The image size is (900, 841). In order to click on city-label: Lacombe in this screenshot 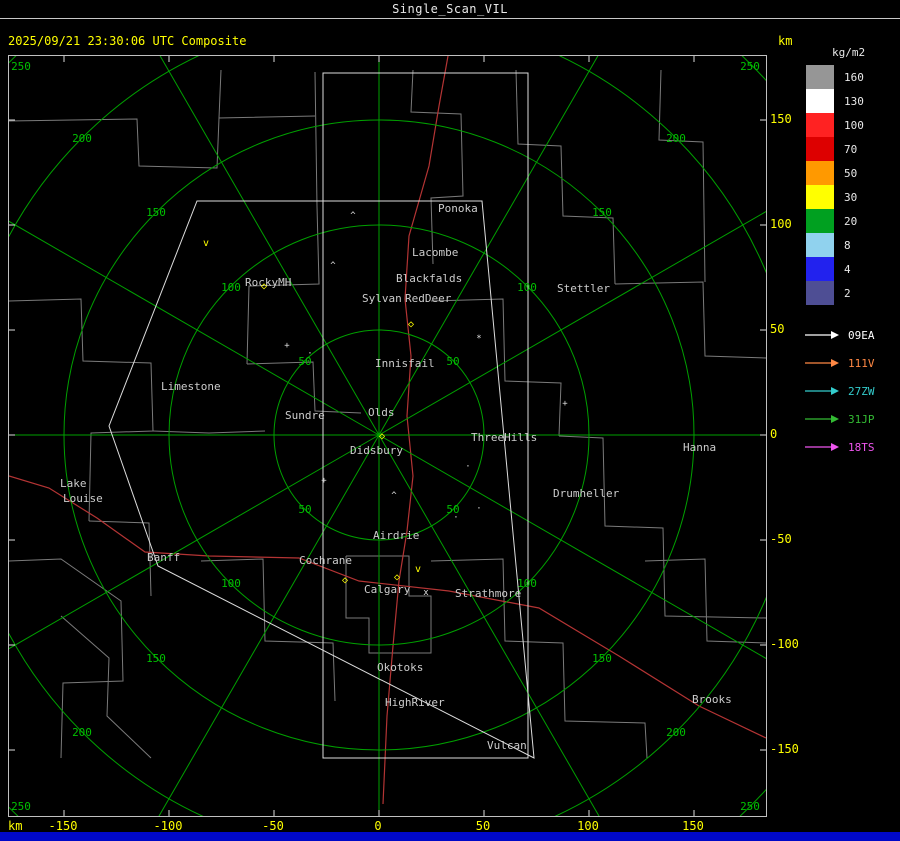, I will do `click(435, 252)`.